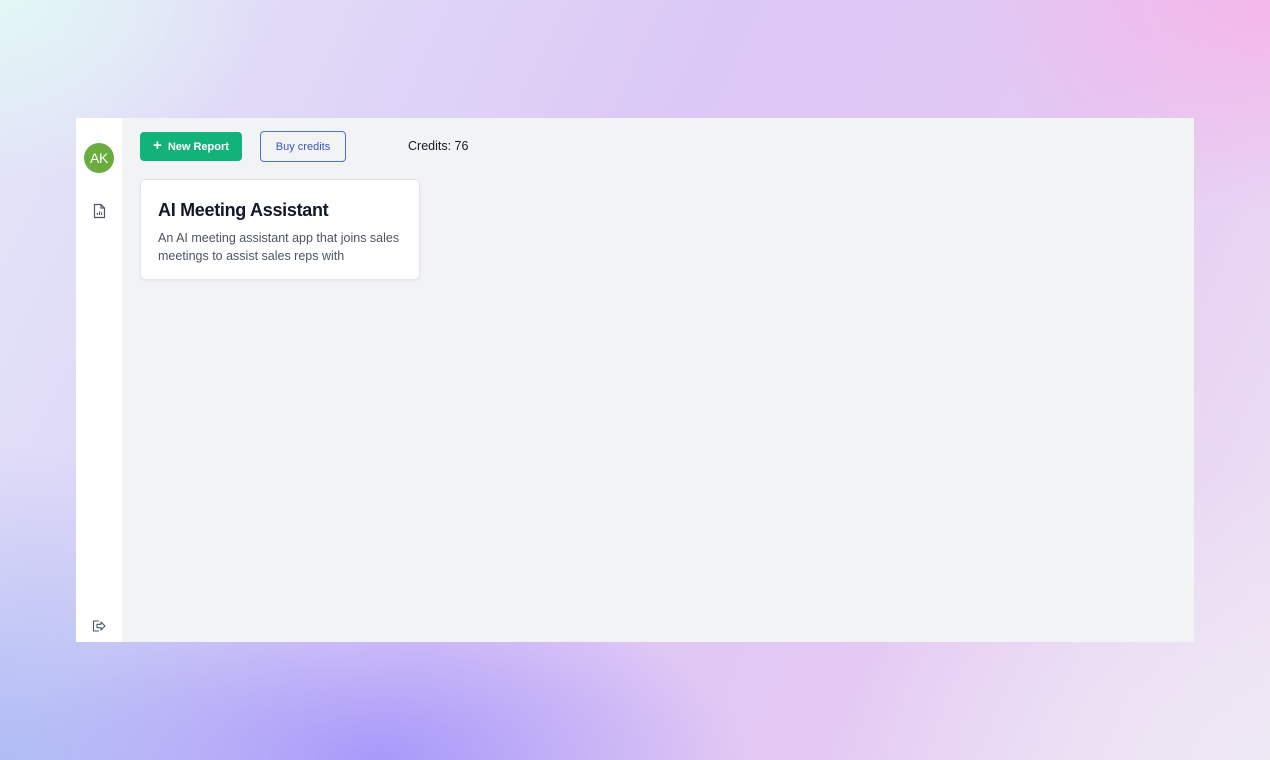  Describe the element at coordinates (99, 158) in the screenshot. I see `avatar: AK` at that location.